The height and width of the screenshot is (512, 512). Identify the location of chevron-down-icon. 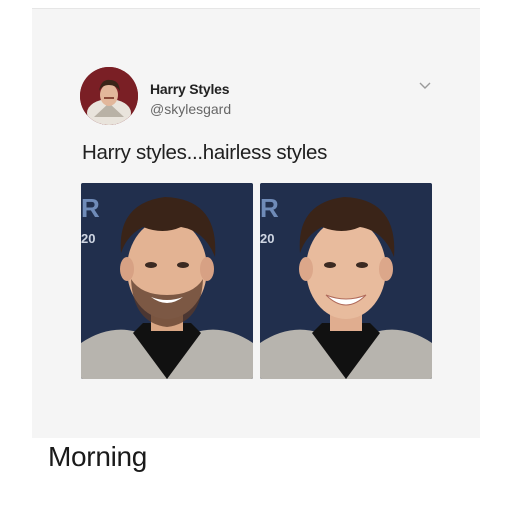
(425, 83).